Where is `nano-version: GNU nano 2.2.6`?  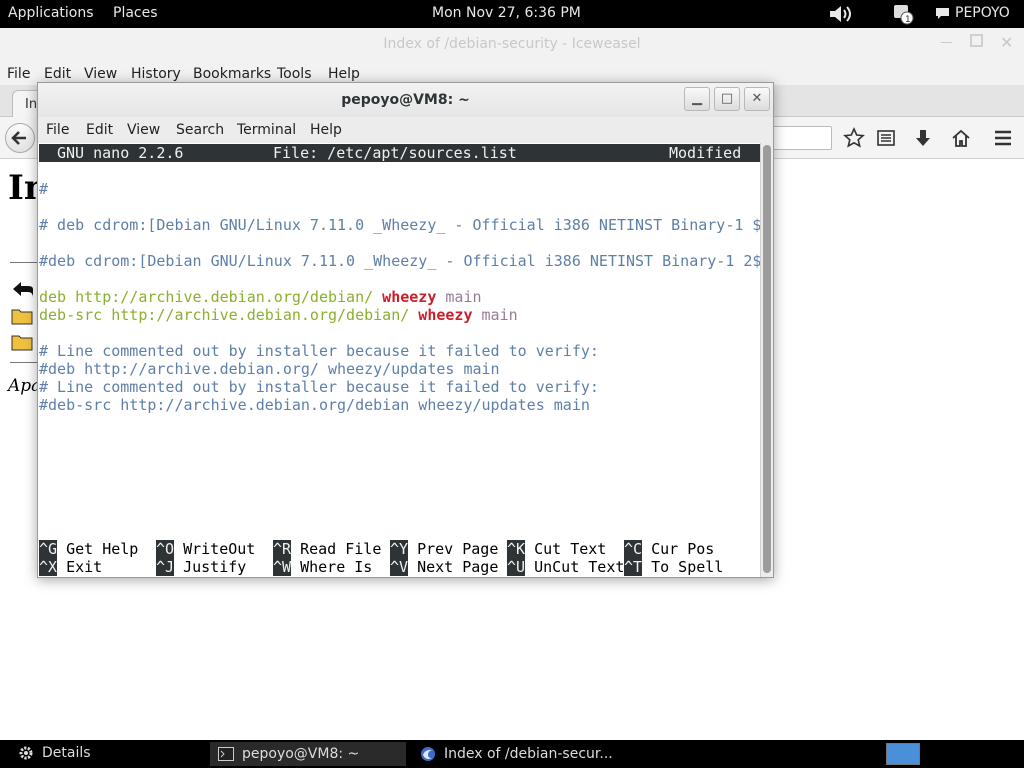
nano-version: GNU nano 2.2.6 is located at coordinates (120, 153).